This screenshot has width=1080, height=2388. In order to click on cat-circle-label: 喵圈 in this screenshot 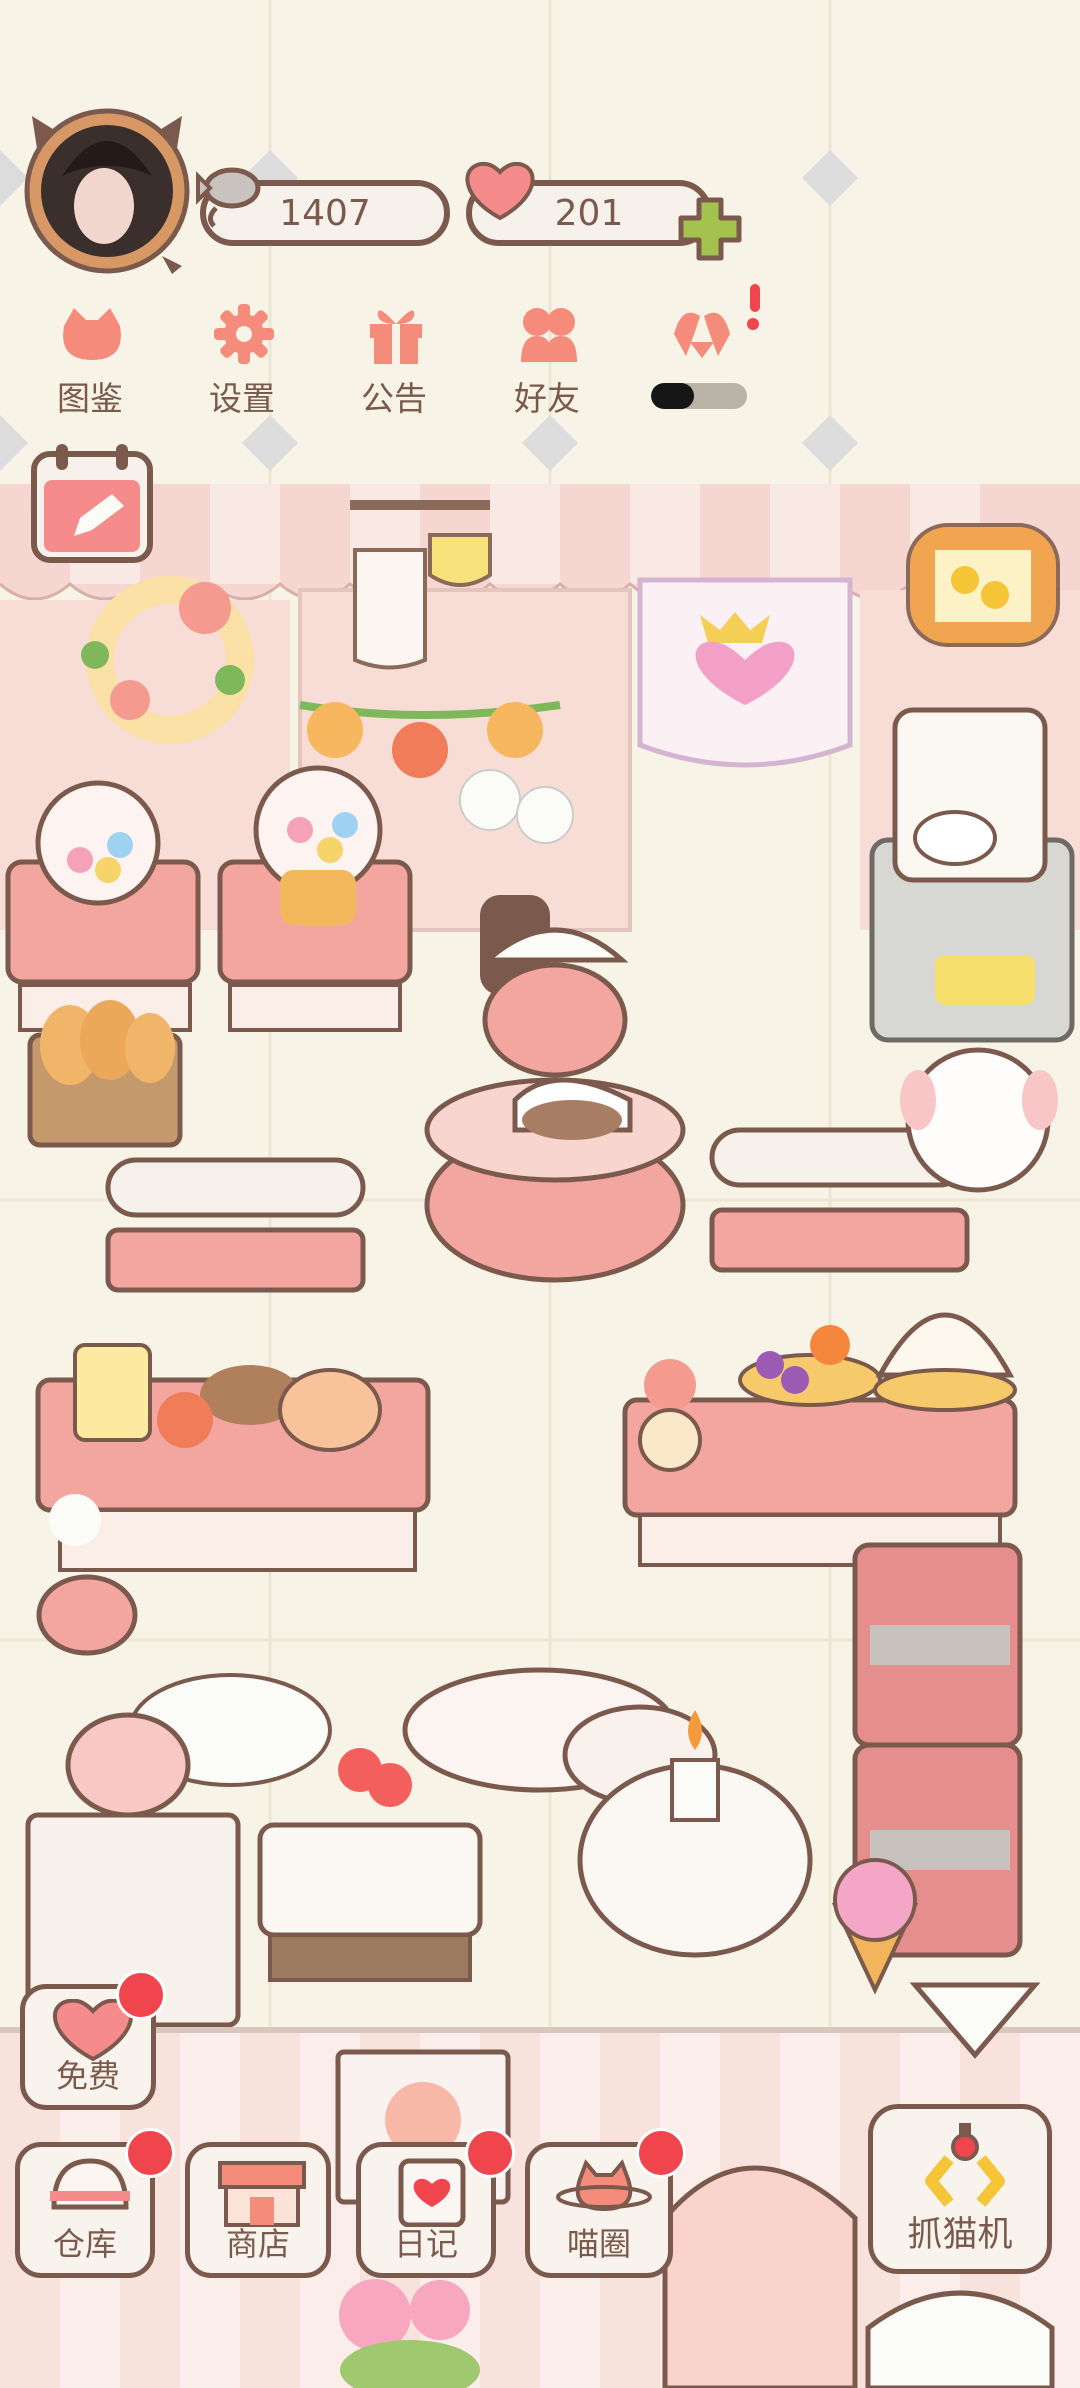, I will do `click(598, 2244)`.